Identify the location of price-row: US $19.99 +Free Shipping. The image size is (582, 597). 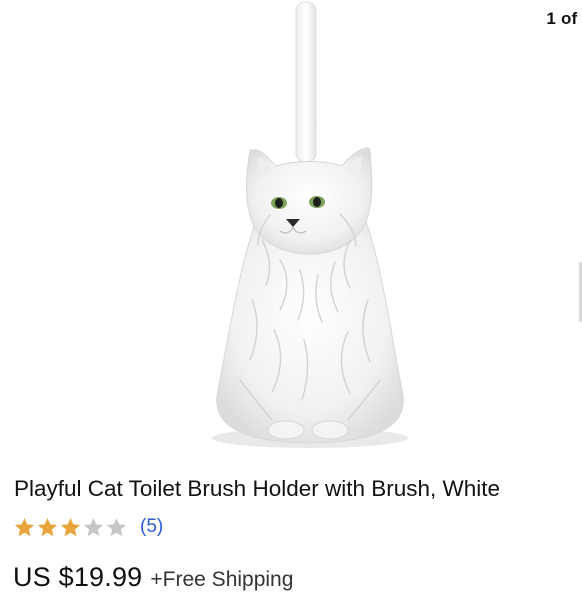
(153, 577).